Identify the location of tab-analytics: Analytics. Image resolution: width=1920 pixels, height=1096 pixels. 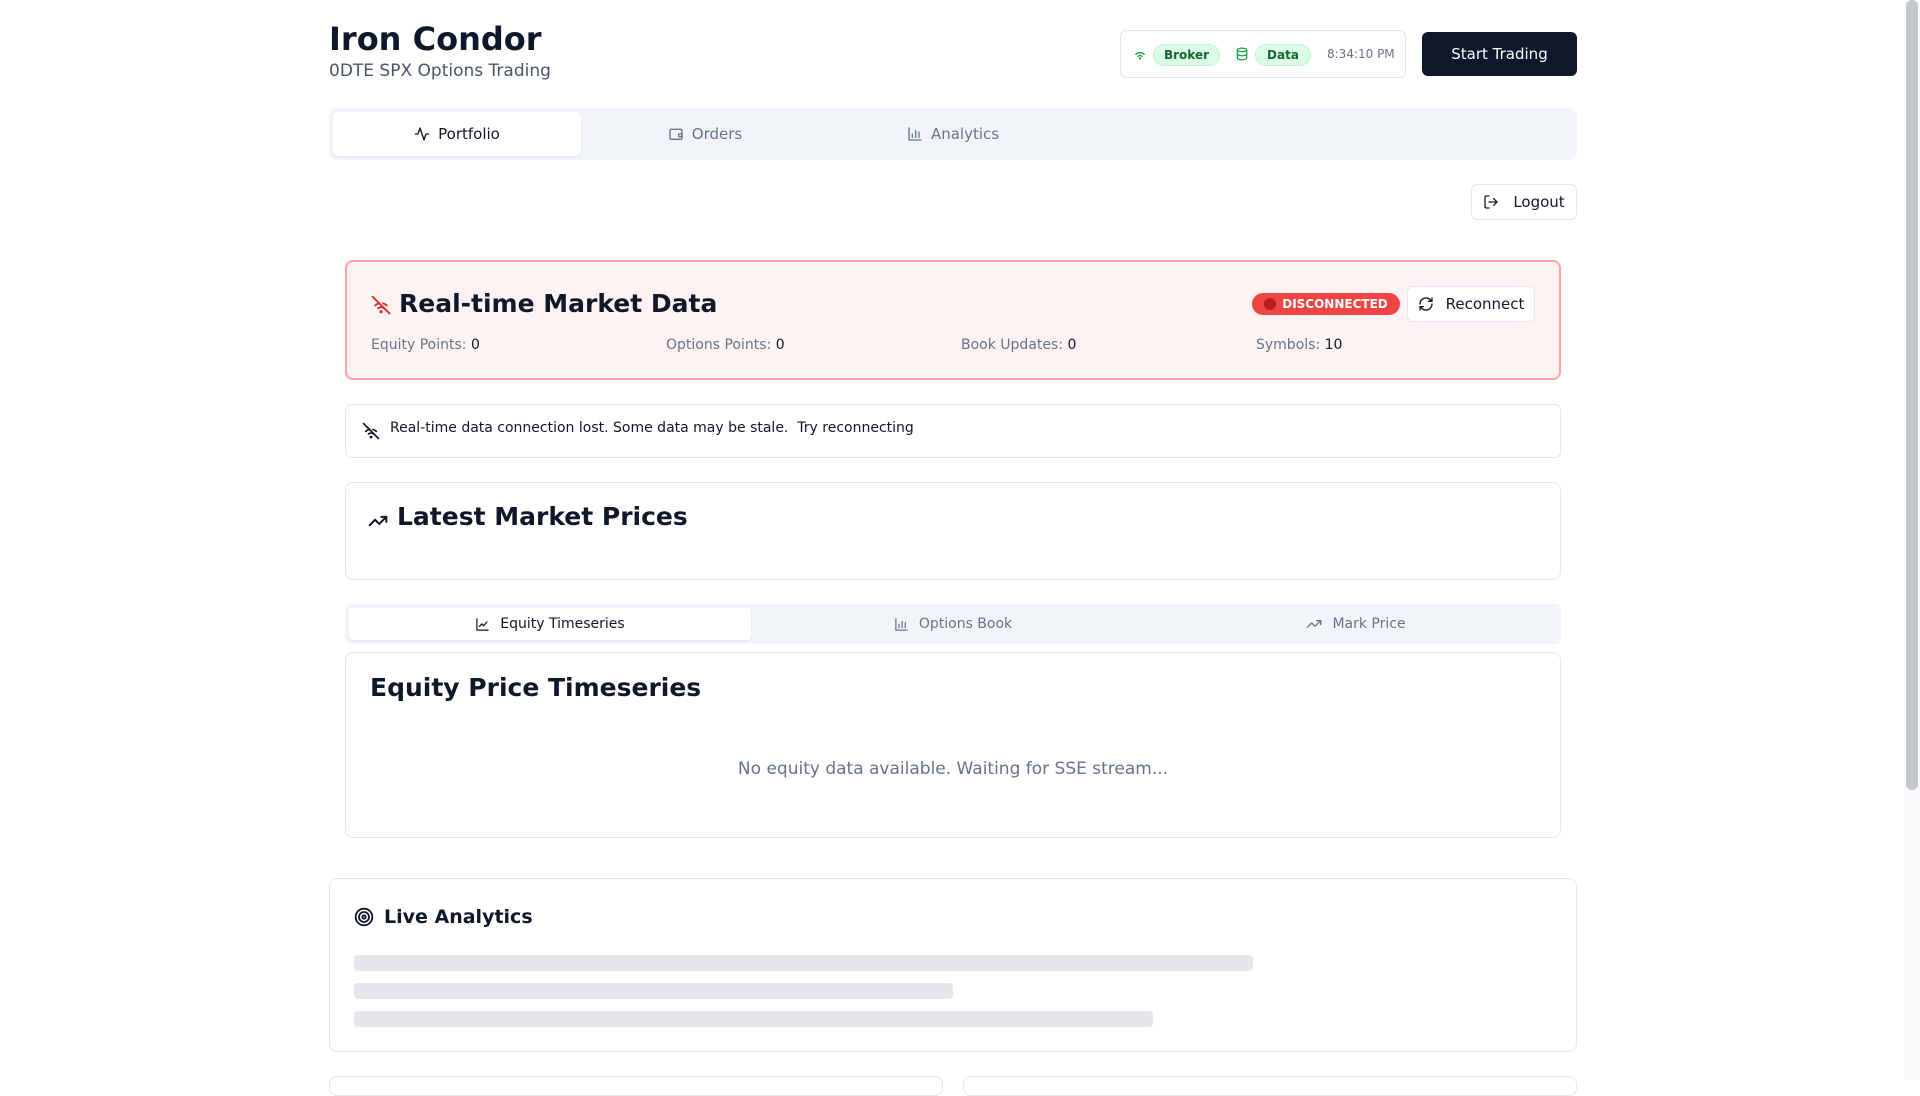
(953, 134).